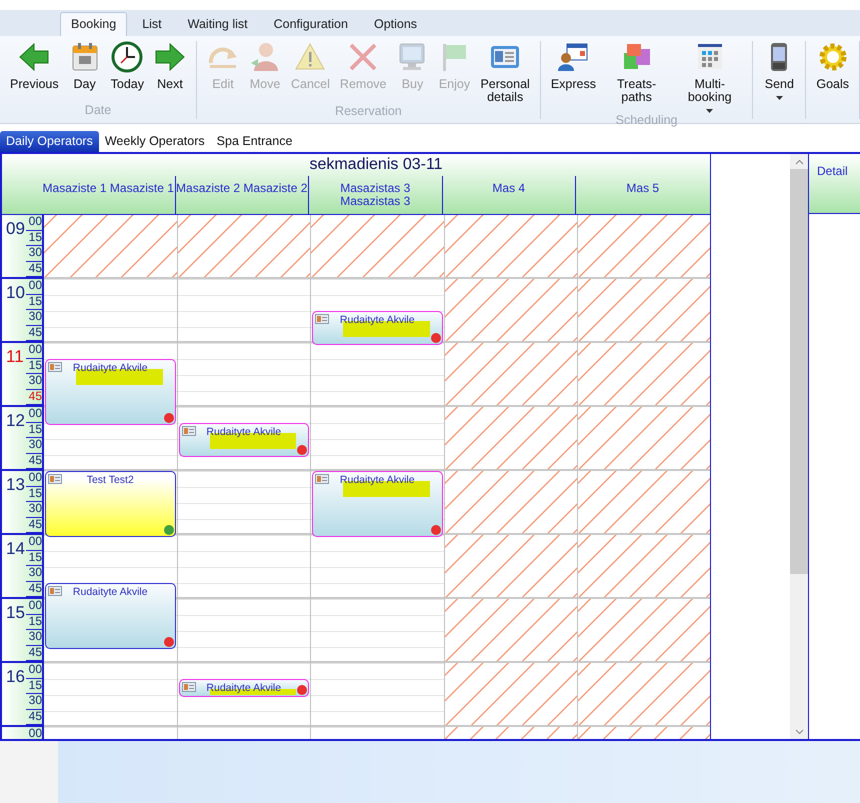 This screenshot has width=860, height=803. I want to click on panel-background, so click(29, 772).